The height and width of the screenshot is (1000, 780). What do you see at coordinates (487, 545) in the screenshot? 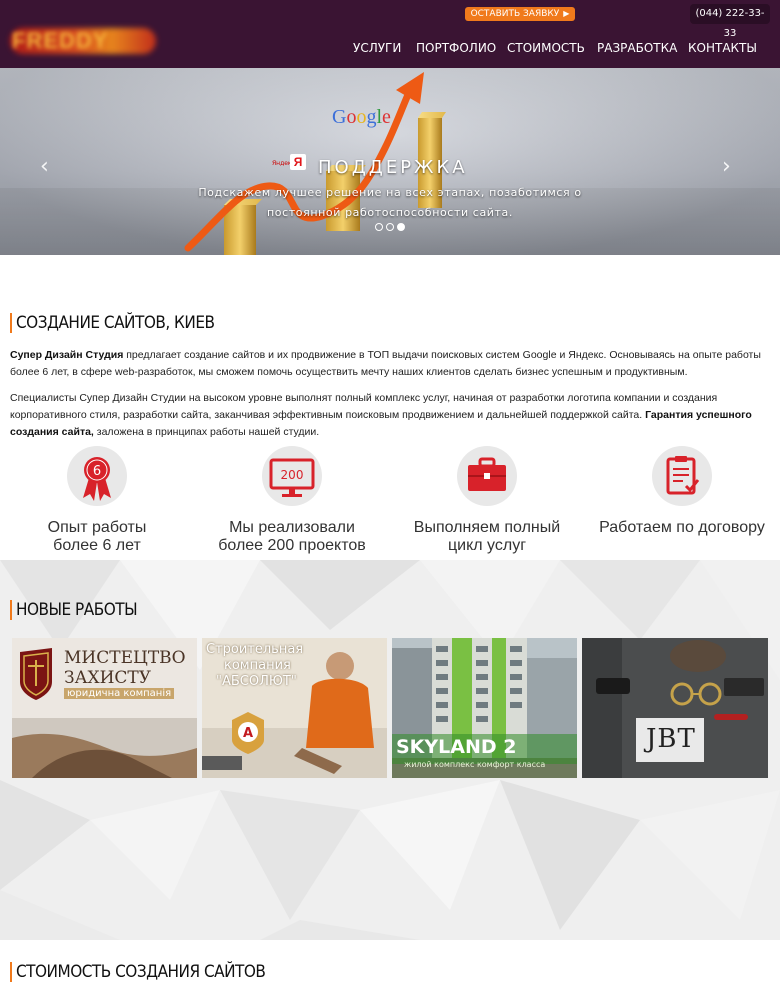
I see `feature-line-2: цикл услуг` at bounding box center [487, 545].